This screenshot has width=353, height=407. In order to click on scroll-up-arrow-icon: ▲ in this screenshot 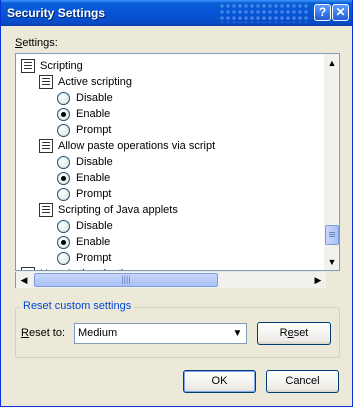, I will do `click(331, 63)`.